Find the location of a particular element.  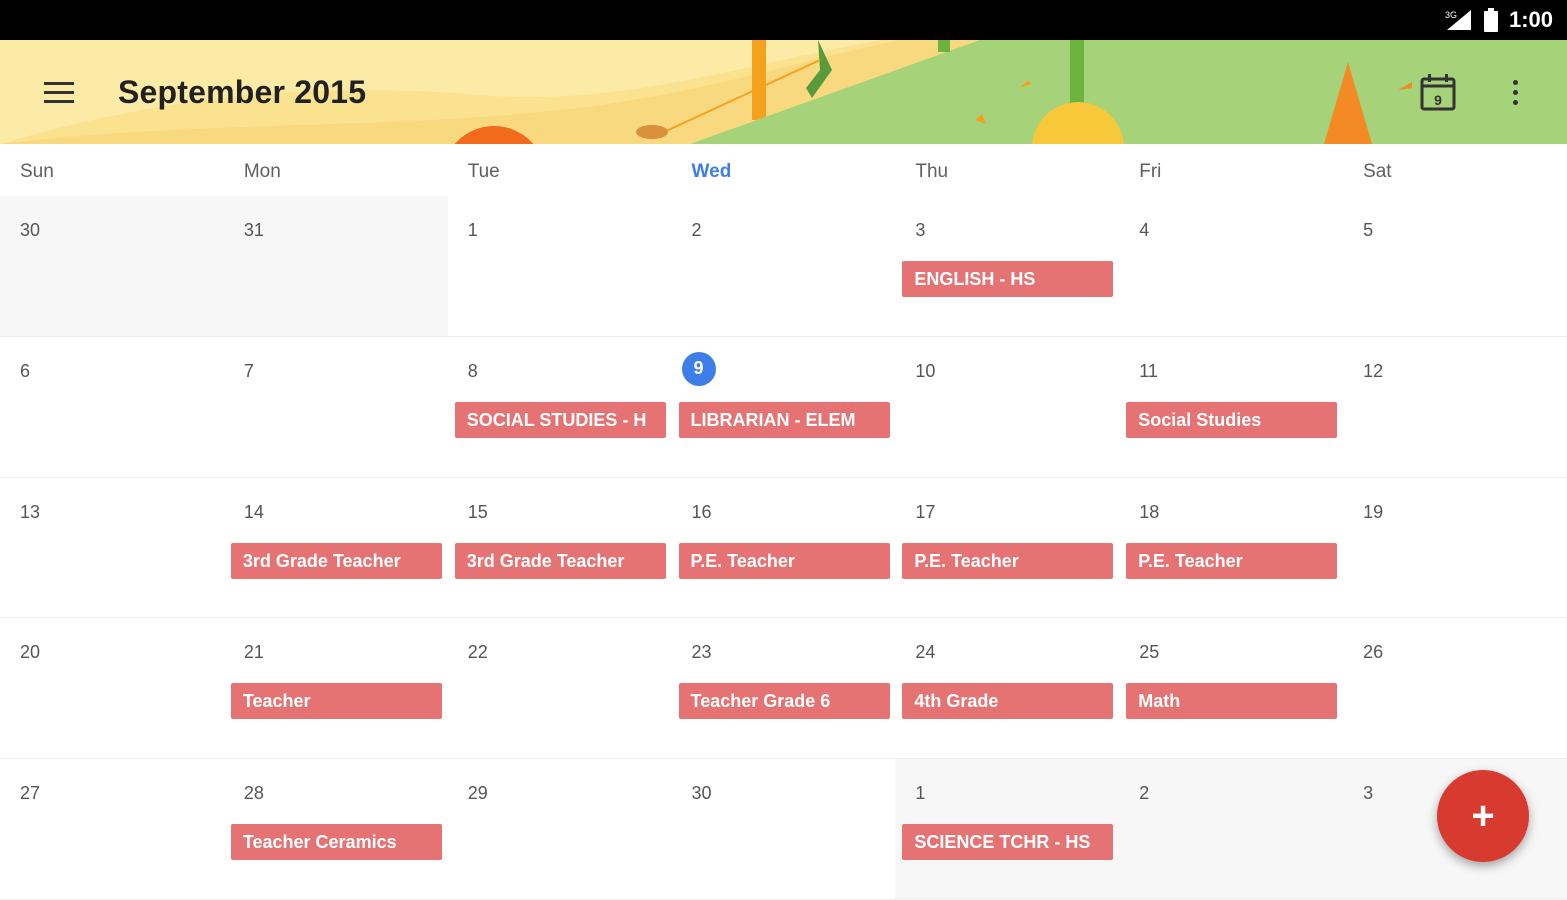

day-cell: 18 P.E. Teacher is located at coordinates (1231, 548).